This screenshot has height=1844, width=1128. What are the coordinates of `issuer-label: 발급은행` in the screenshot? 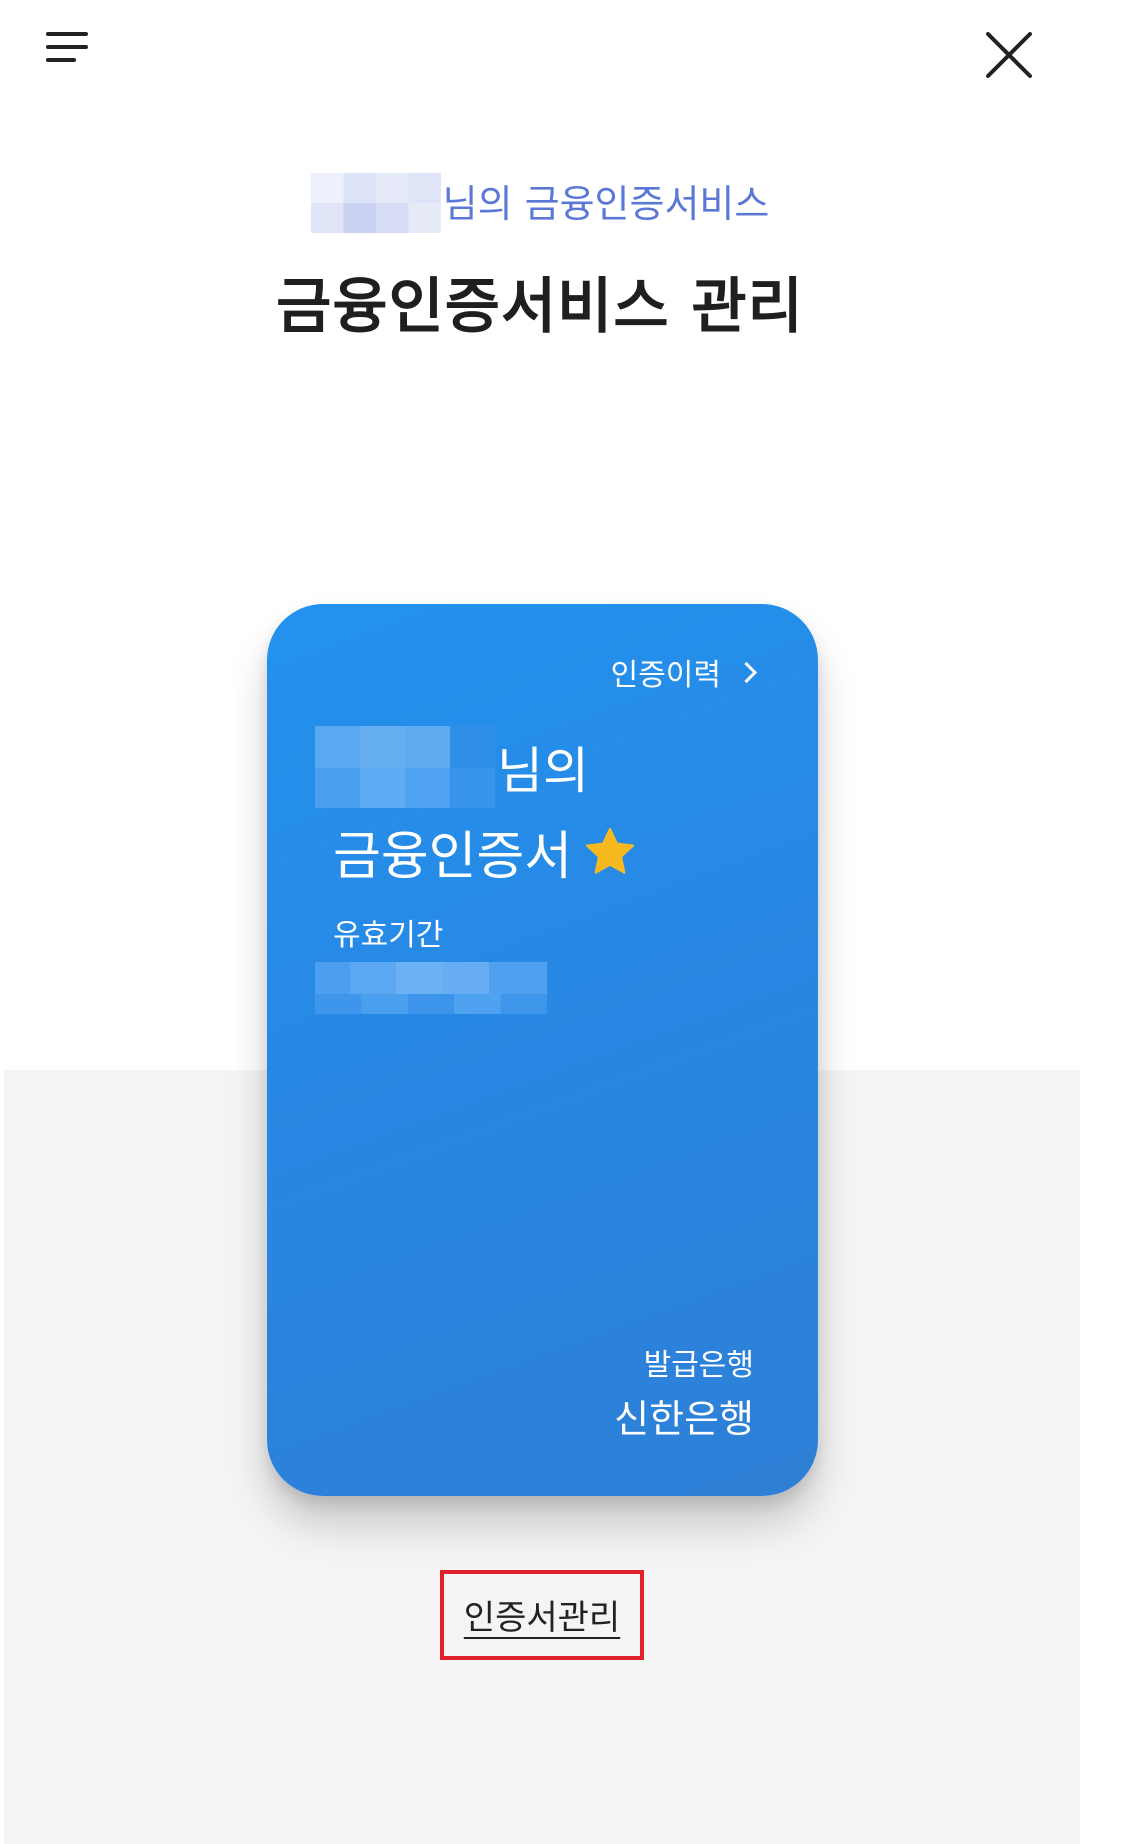 It's located at (698, 1365).